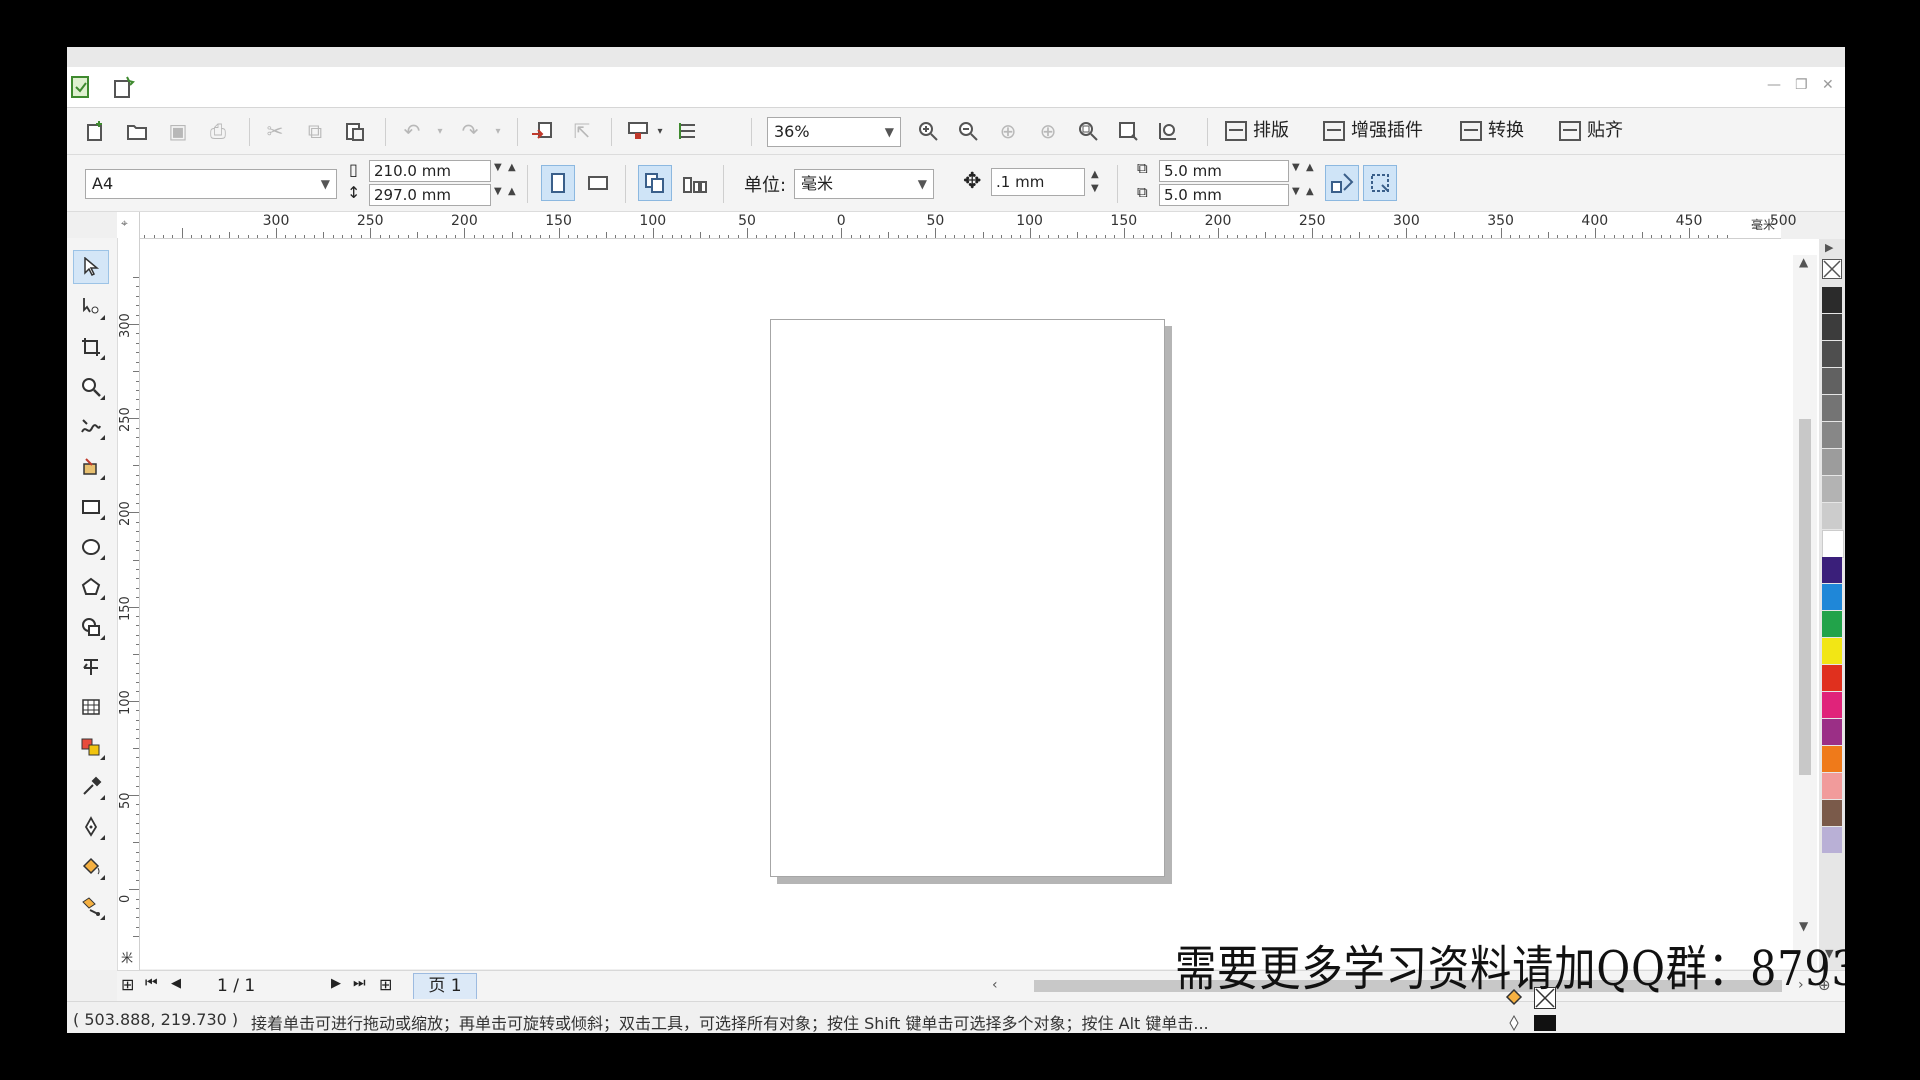 This screenshot has height=1080, width=1920. Describe the element at coordinates (123, 87) in the screenshot. I see `new-document-icon` at that location.